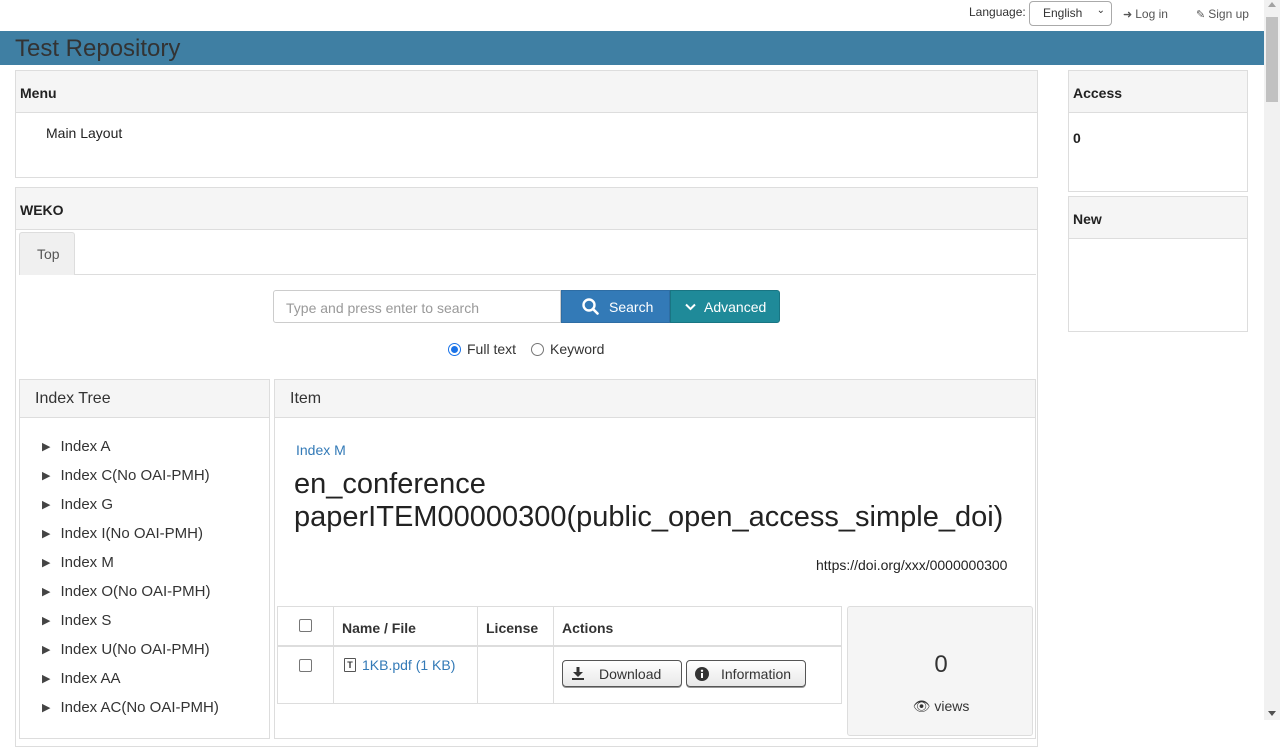 Image resolution: width=1280 pixels, height=747 pixels. Describe the element at coordinates (1228, 14) in the screenshot. I see `signup-label: Sign up` at that location.